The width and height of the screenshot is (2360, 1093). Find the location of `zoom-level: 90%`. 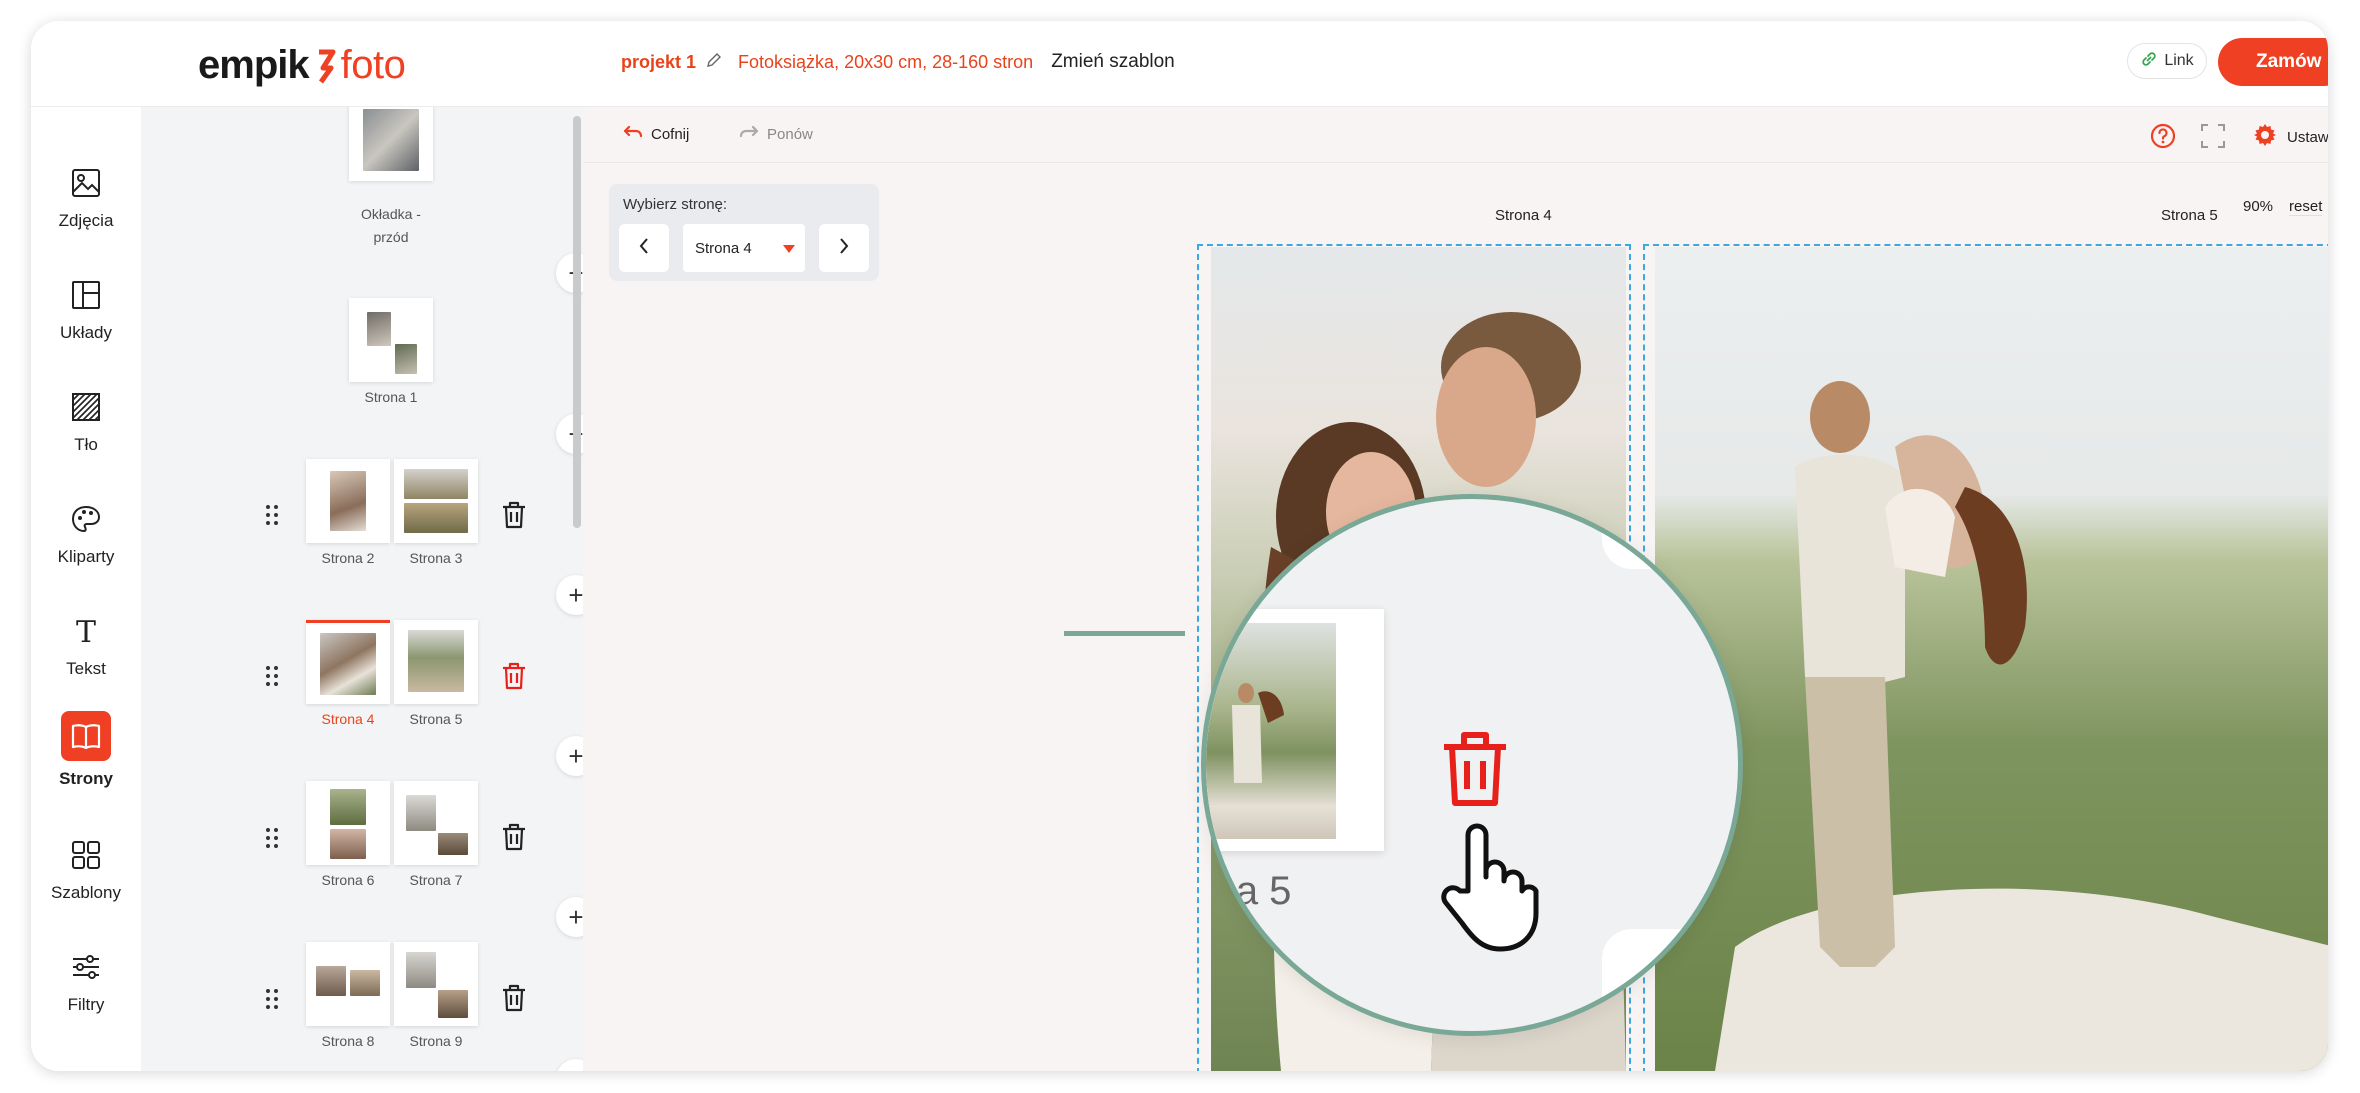

zoom-level: 90% is located at coordinates (2258, 206).